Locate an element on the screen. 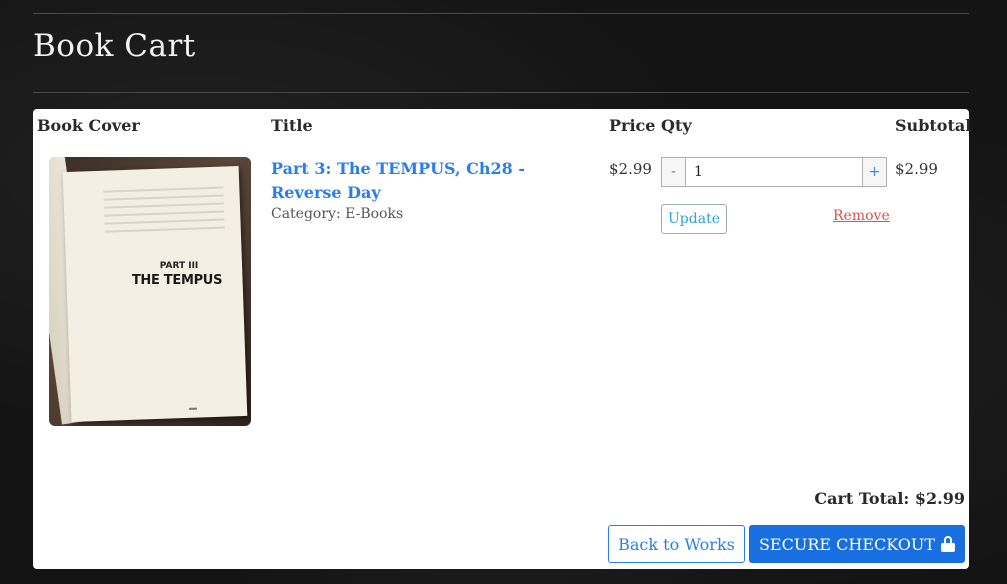 This screenshot has height=584, width=1007. header-price: Price is located at coordinates (632, 125).